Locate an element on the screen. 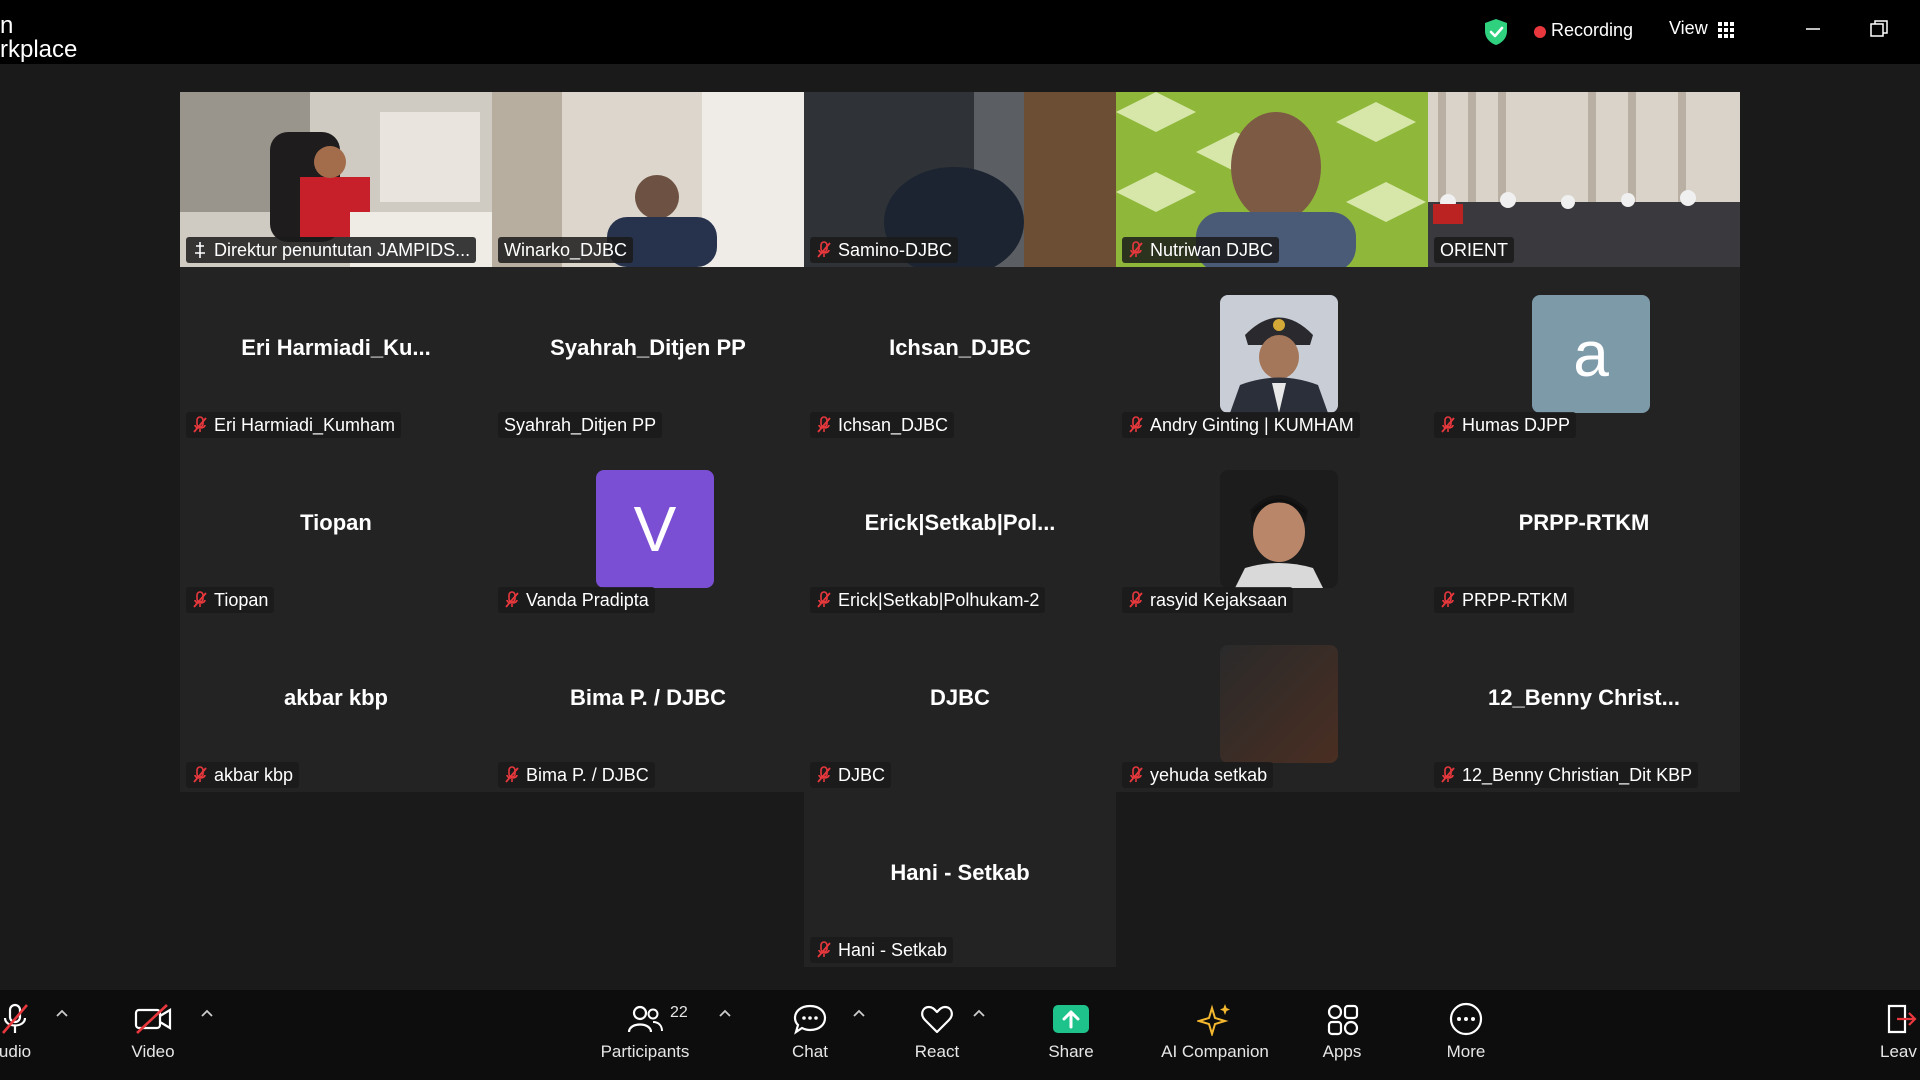 The height and width of the screenshot is (1080, 1920). participant-tile: V Vanda Pradipta is located at coordinates (648, 529).